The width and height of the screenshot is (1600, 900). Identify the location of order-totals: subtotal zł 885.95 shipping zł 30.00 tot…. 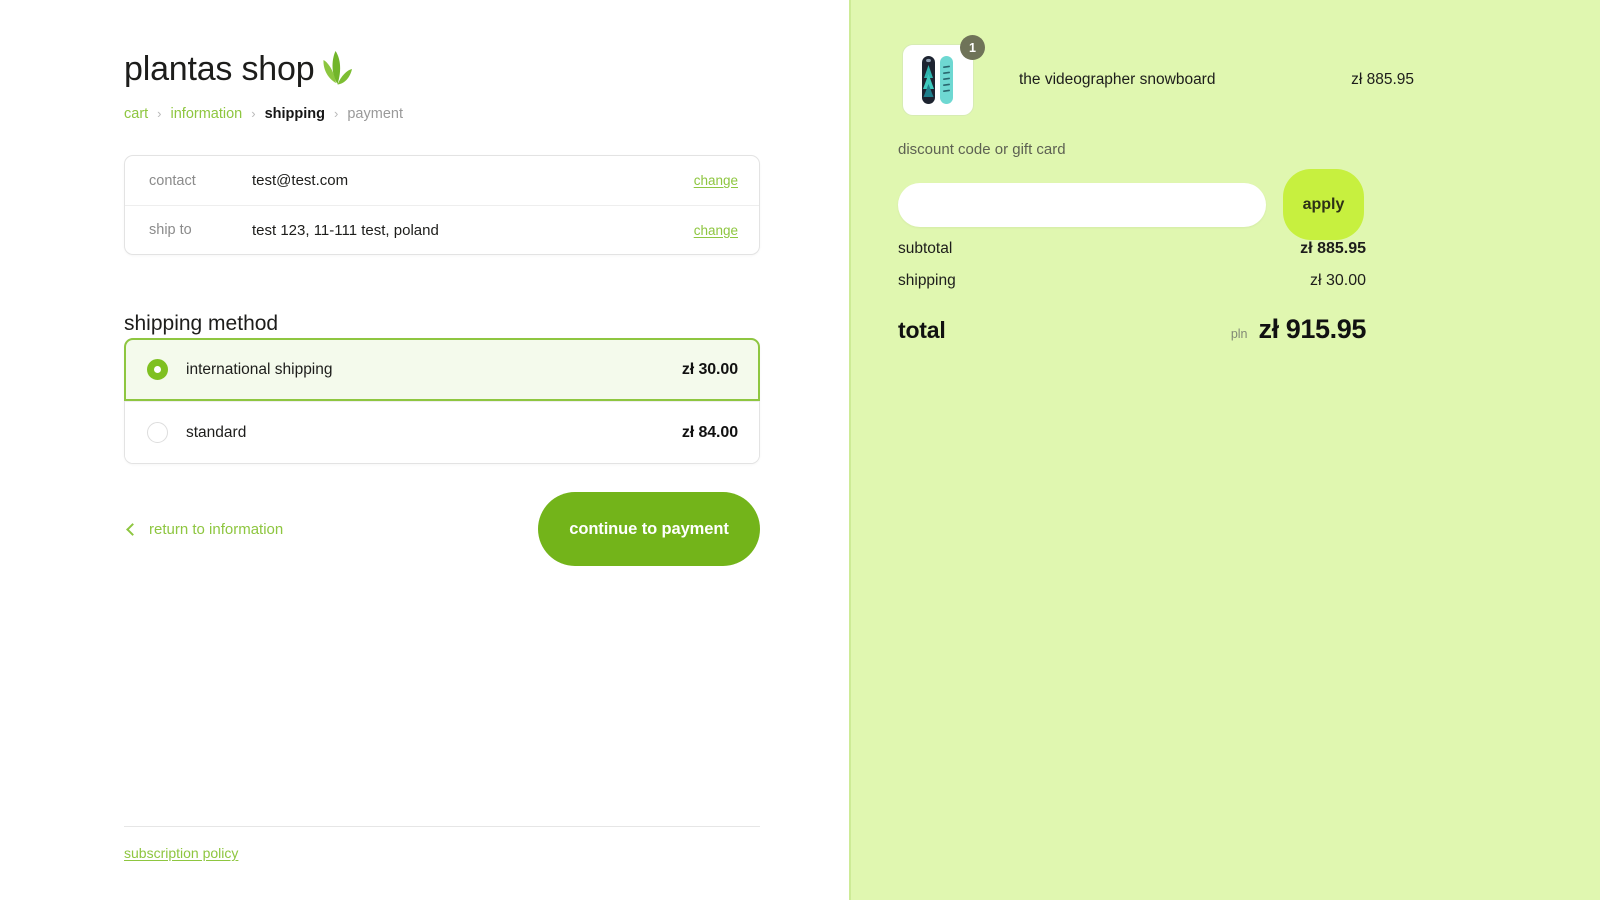
(1132, 292).